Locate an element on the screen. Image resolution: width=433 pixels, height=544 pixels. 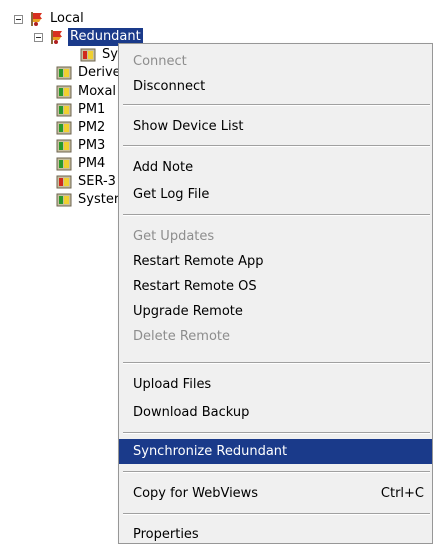
tree-node-label: PM2 is located at coordinates (92, 127).